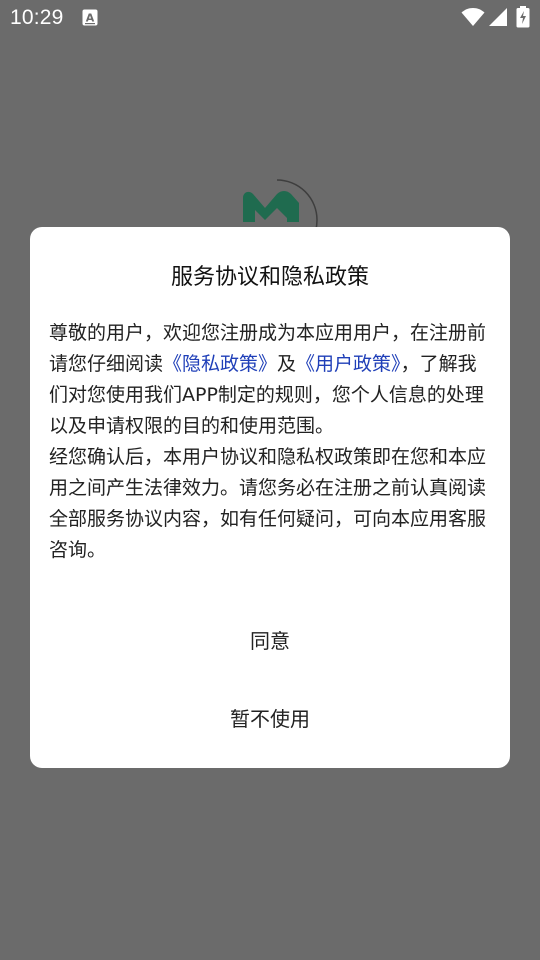 Image resolution: width=540 pixels, height=960 pixels. Describe the element at coordinates (498, 17) in the screenshot. I see `cell-signal-icon` at that location.